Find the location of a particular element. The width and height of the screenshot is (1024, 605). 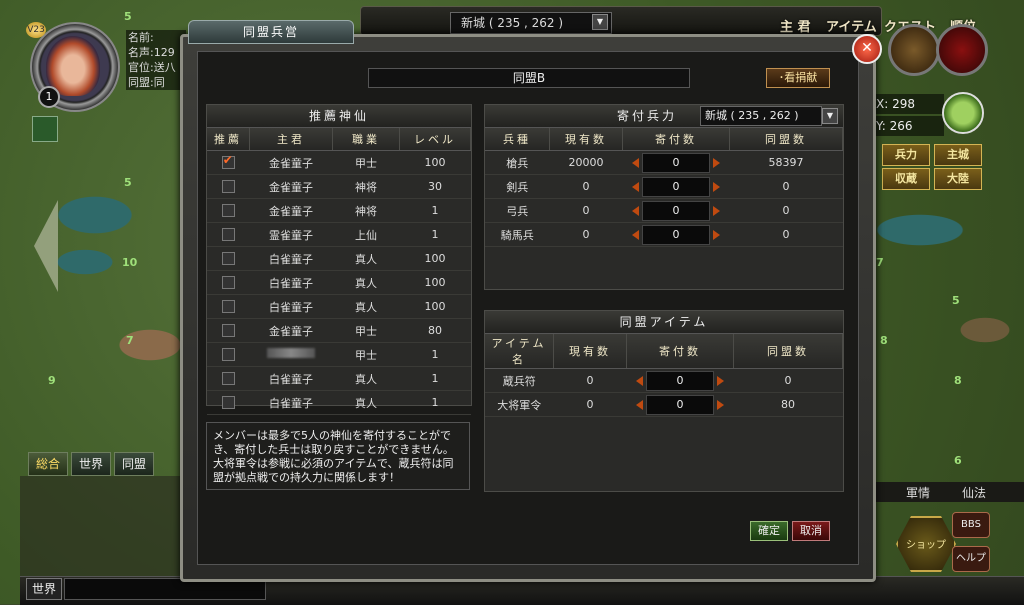

level: 30 is located at coordinates (435, 186).